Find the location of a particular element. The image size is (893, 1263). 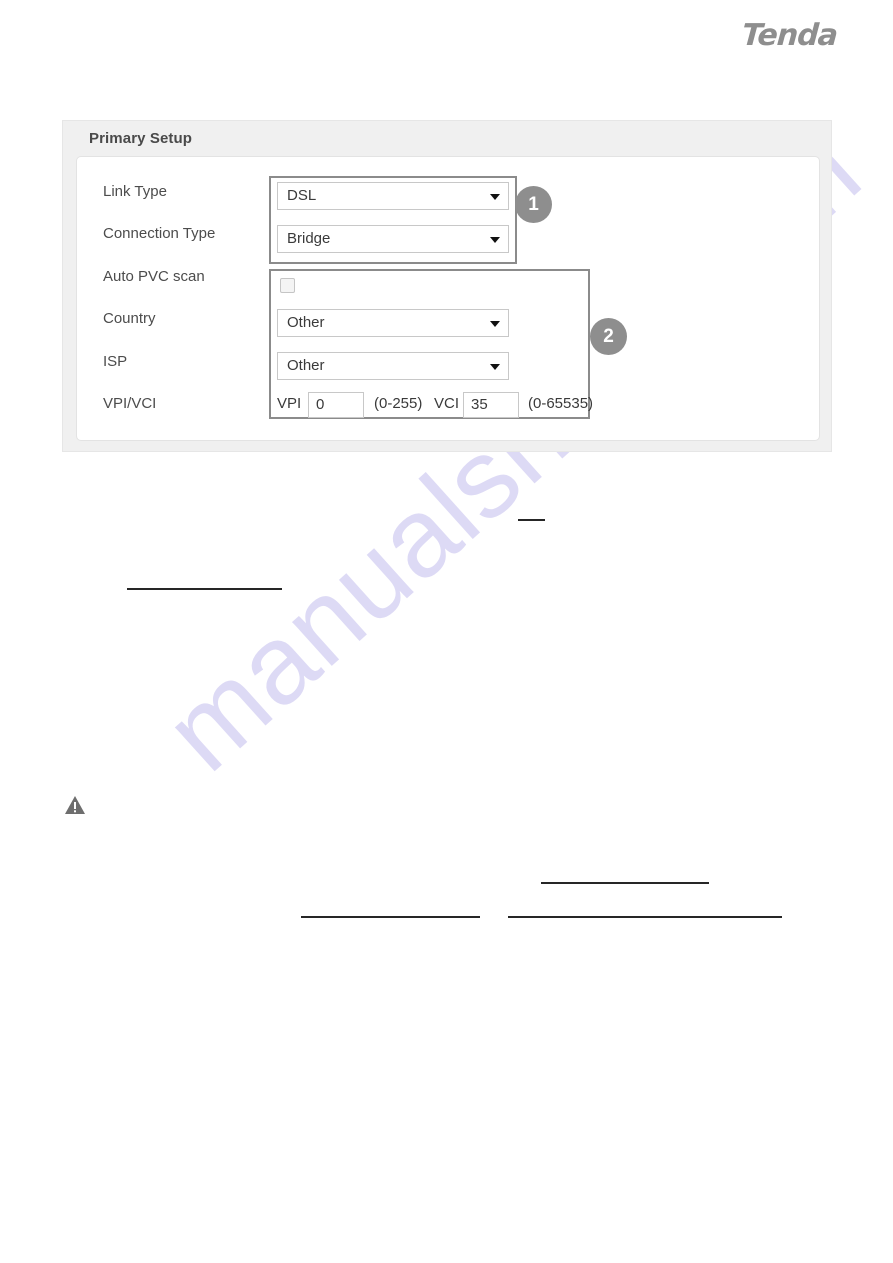

label-link-type: Link Type is located at coordinates (135, 191).